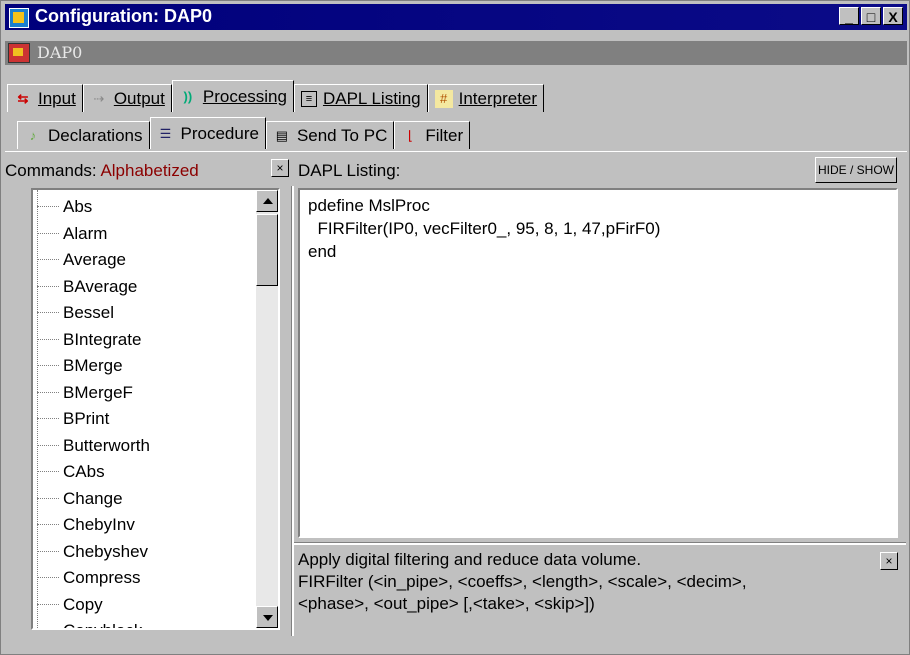  What do you see at coordinates (219, 133) in the screenshot?
I see `tab-procedure-label: Procedure` at bounding box center [219, 133].